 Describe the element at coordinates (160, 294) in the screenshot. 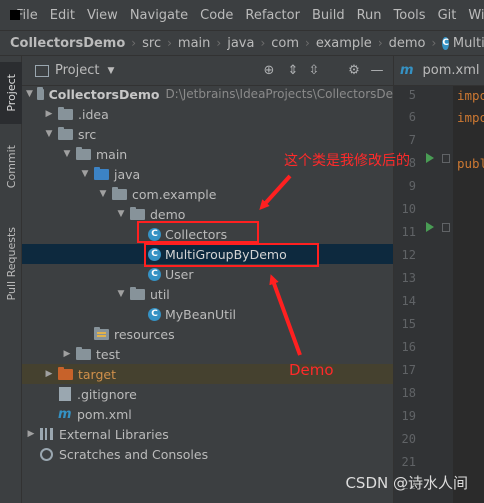

I see `tree-item-label: util` at that location.